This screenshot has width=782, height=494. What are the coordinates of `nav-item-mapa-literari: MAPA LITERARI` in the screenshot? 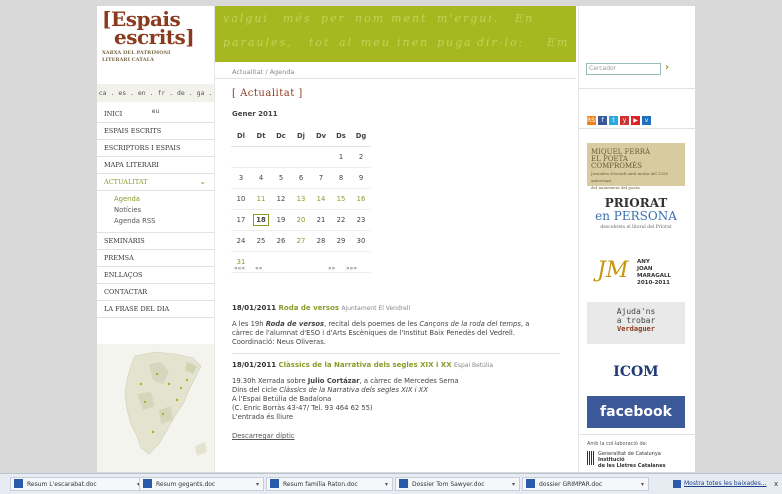 It's located at (155, 165).